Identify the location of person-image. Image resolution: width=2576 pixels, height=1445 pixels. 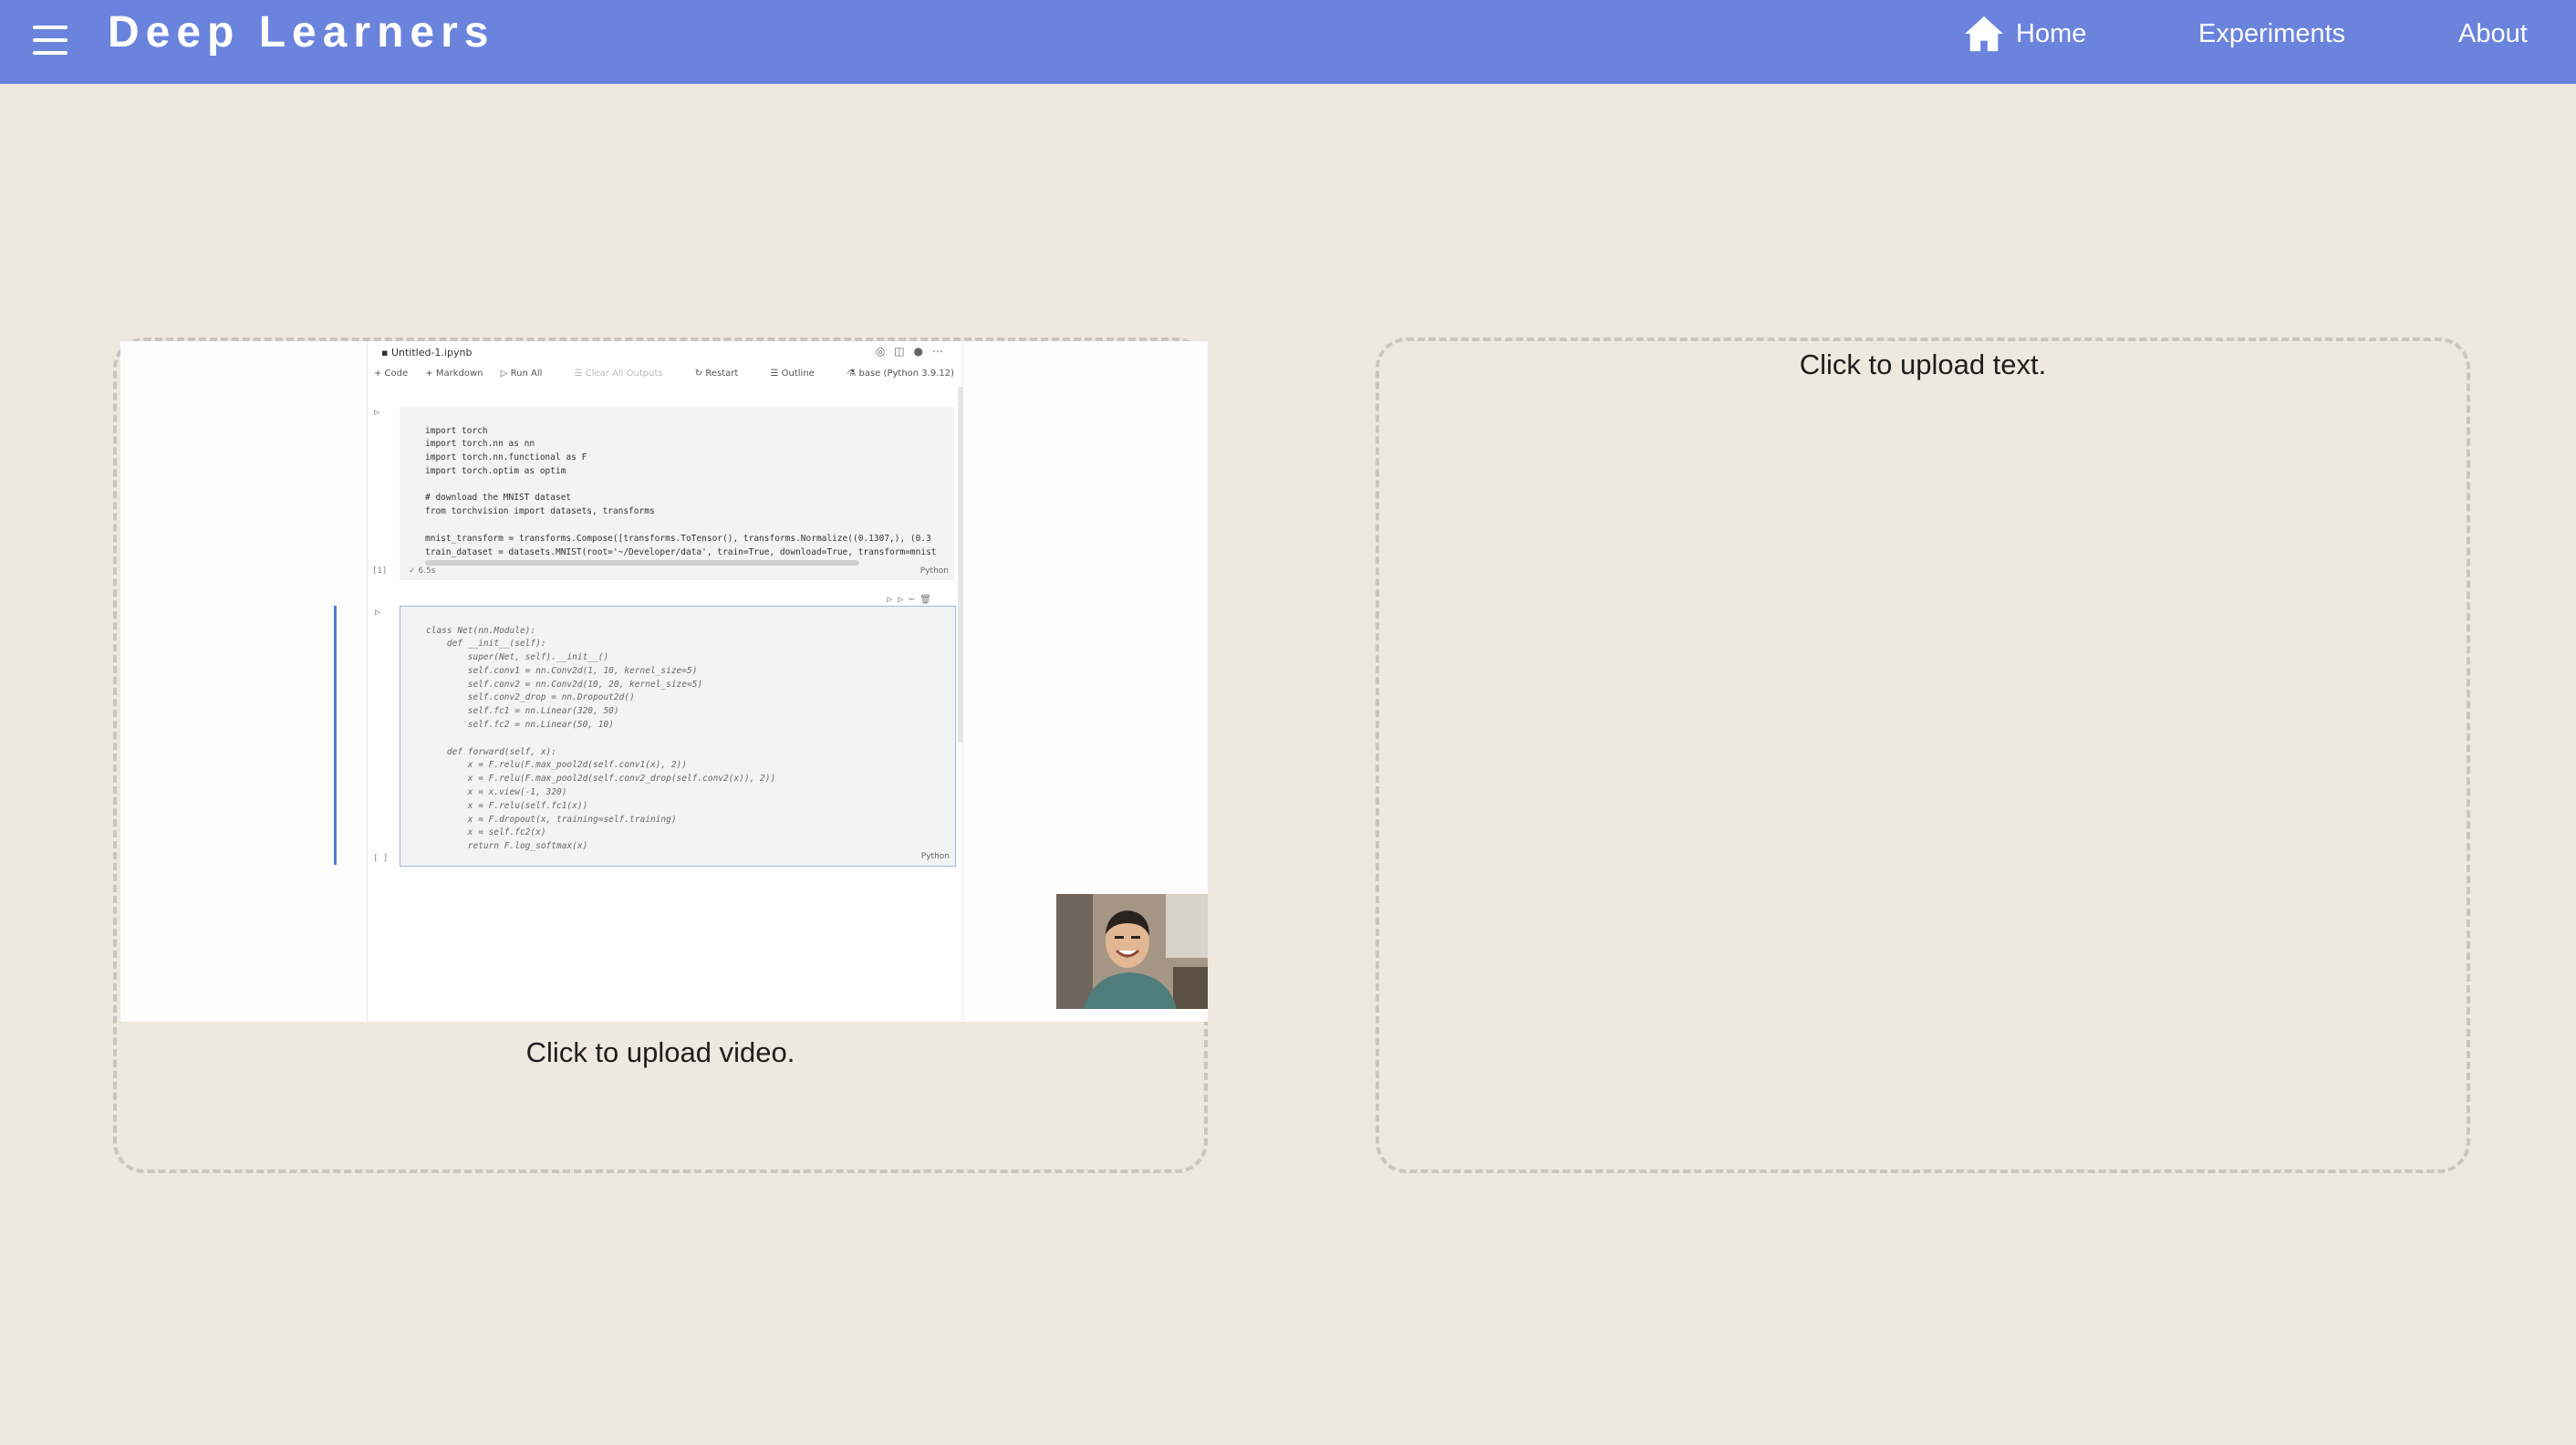
(1132, 951).